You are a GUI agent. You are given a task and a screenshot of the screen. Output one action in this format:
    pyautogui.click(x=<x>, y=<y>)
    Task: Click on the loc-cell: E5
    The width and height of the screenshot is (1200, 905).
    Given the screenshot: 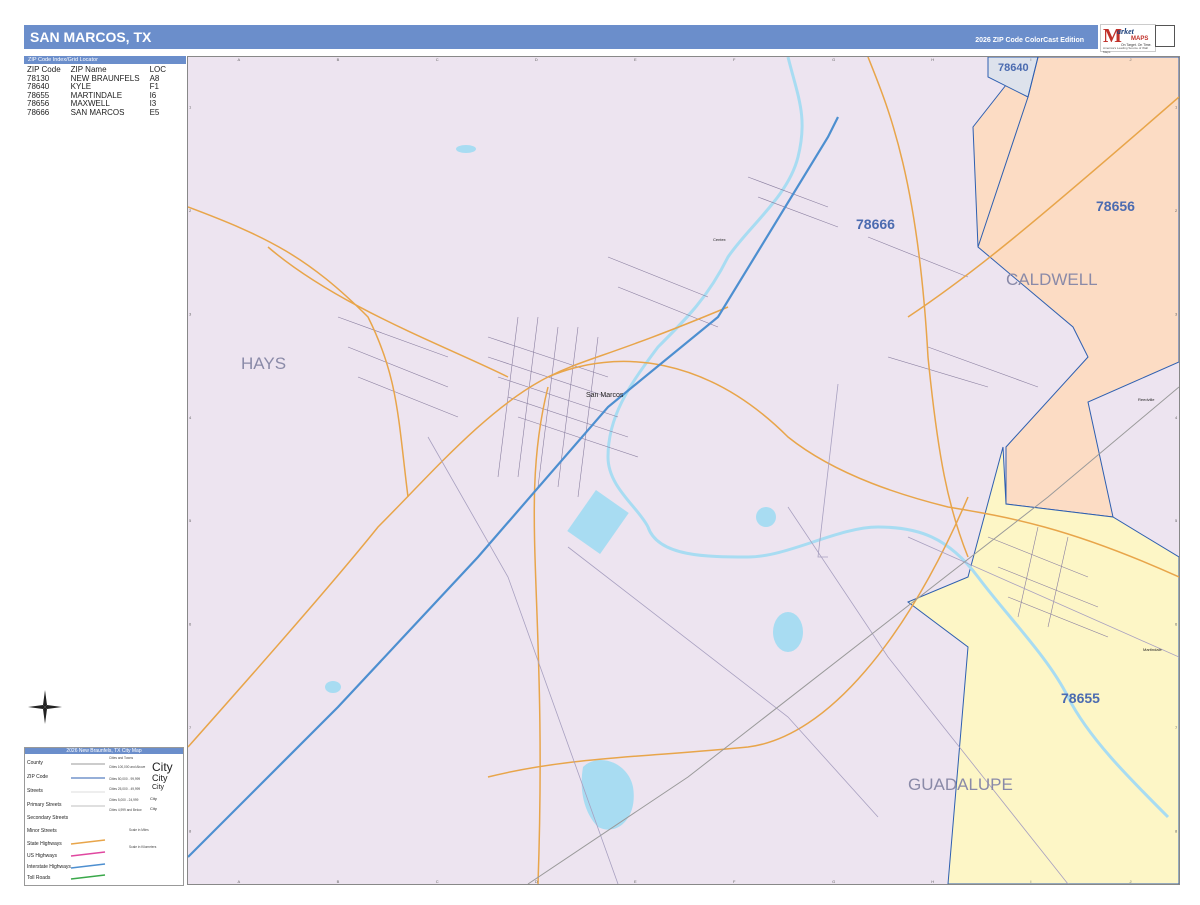 What is the action you would take?
    pyautogui.click(x=154, y=112)
    